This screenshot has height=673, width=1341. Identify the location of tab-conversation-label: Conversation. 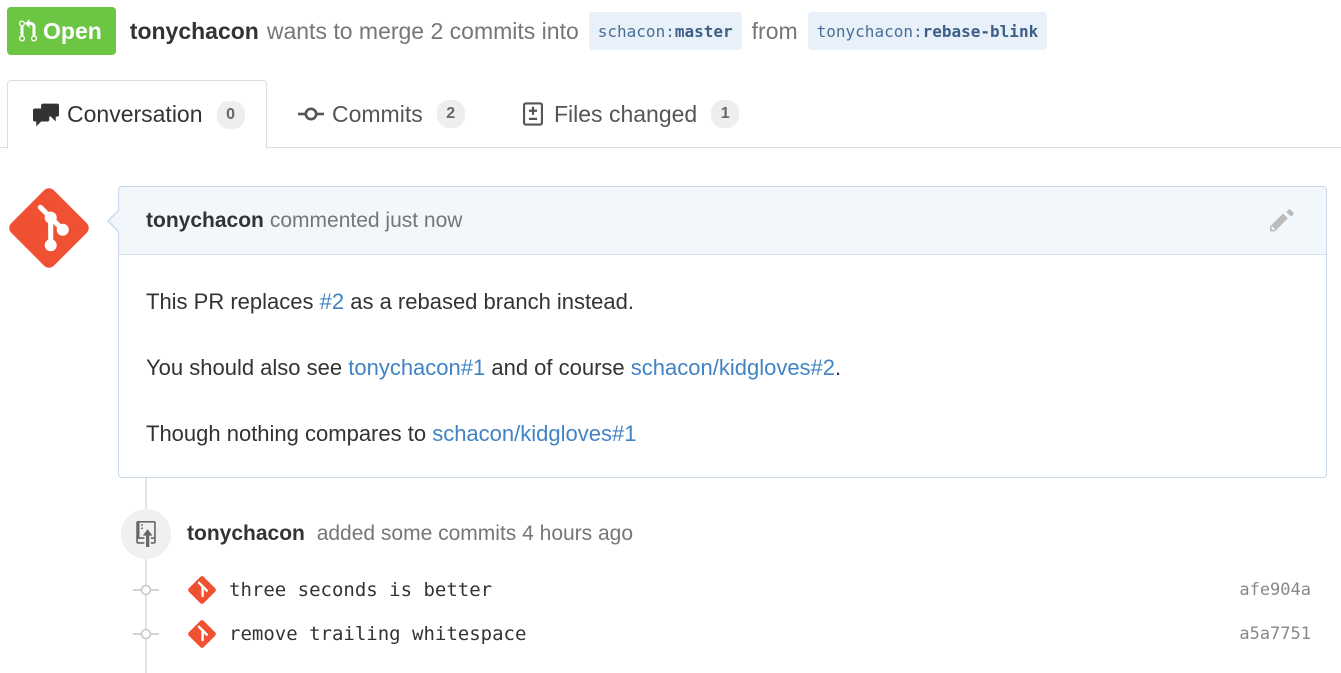
(135, 114).